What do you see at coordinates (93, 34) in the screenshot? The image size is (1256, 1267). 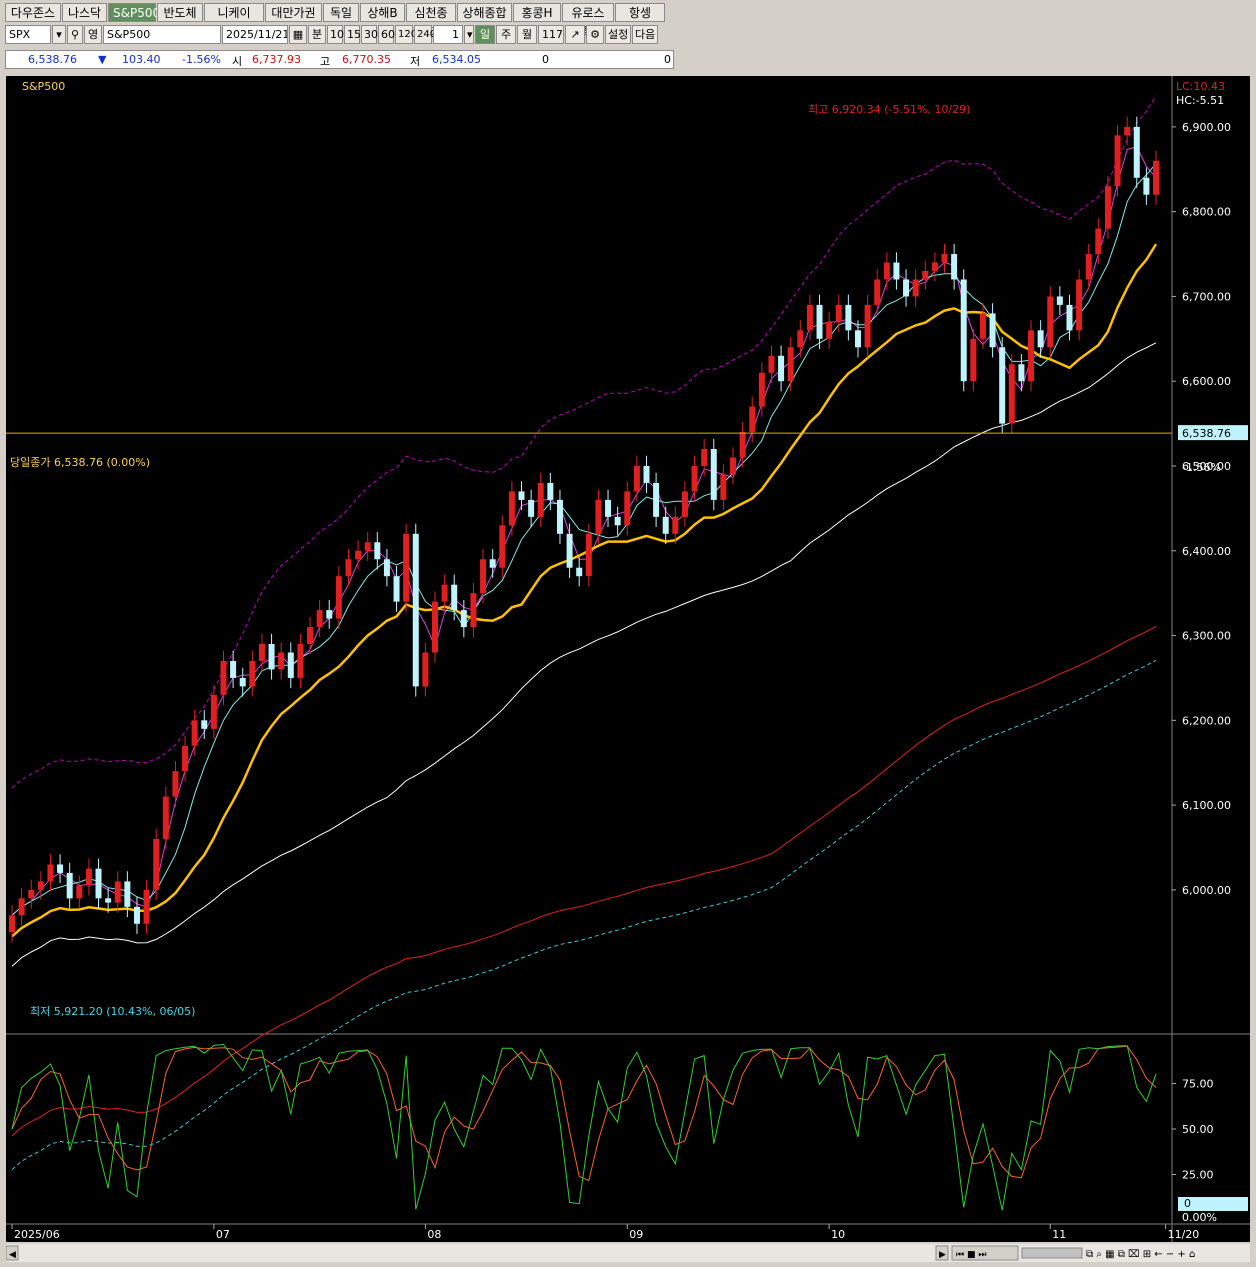 I see `market-kind-button: 영` at bounding box center [93, 34].